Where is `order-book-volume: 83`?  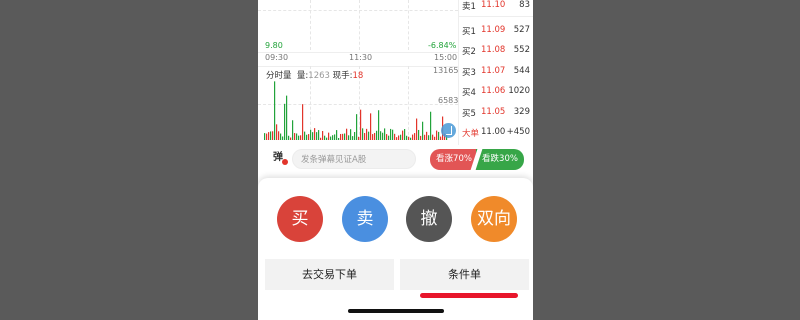 order-book-volume: 83 is located at coordinates (524, 5).